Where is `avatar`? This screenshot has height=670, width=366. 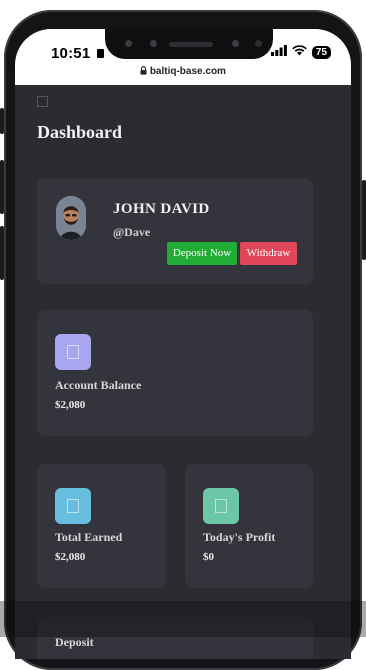 avatar is located at coordinates (71, 218).